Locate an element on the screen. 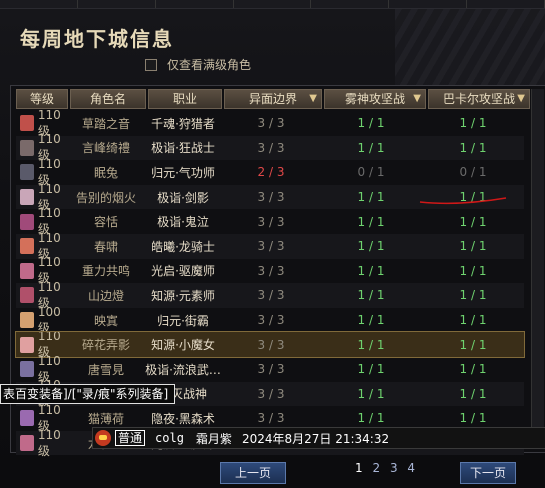 The image size is (545, 488). item-tooltip: 表百变装备]/["录/痕"系列装备] is located at coordinates (88, 394).